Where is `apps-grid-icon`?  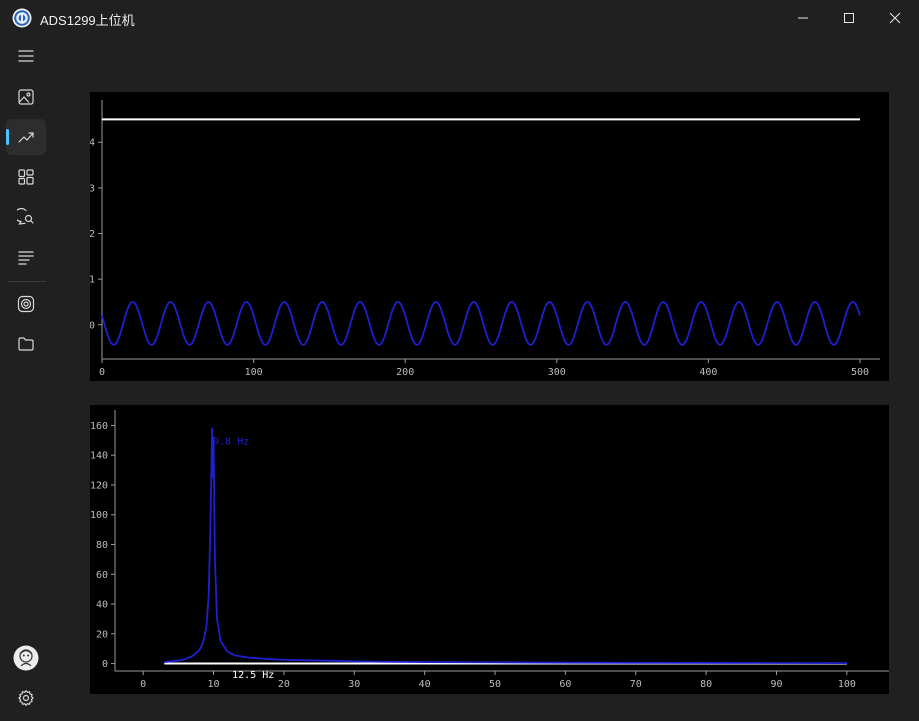 apps-grid-icon is located at coordinates (26, 177).